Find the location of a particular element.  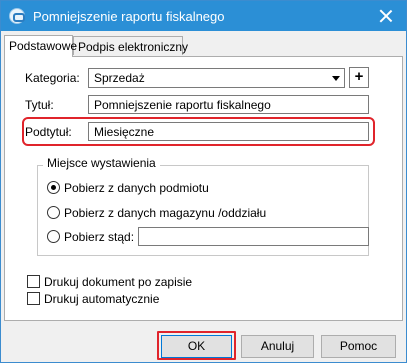

print-after-save-checkbox is located at coordinates (33, 281).